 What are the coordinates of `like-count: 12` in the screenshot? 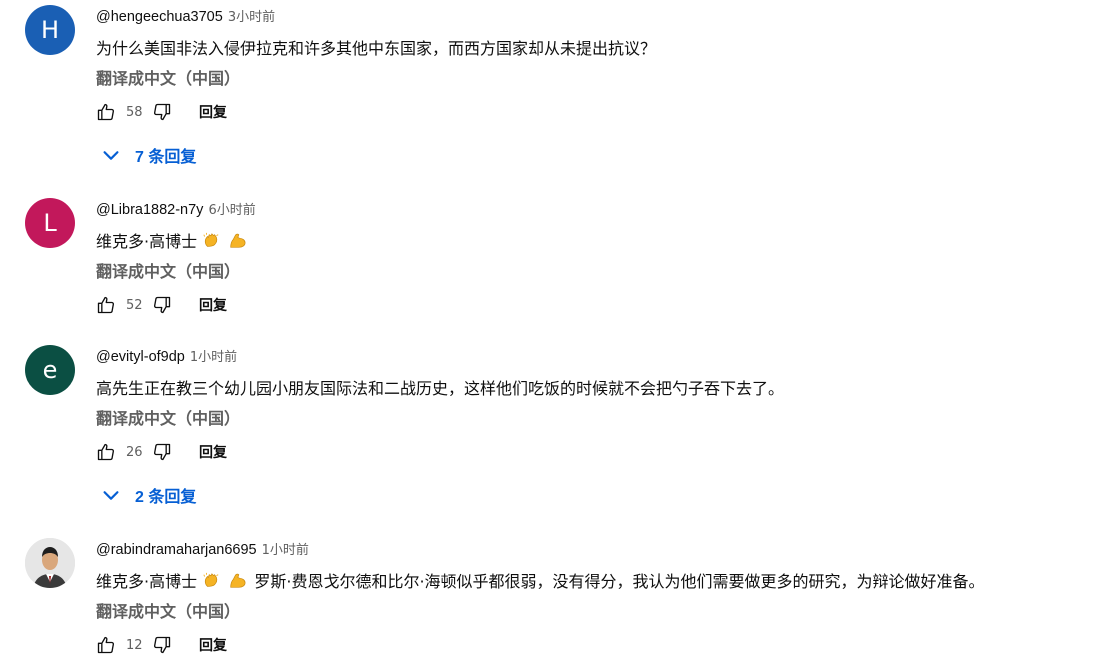 It's located at (134, 645).